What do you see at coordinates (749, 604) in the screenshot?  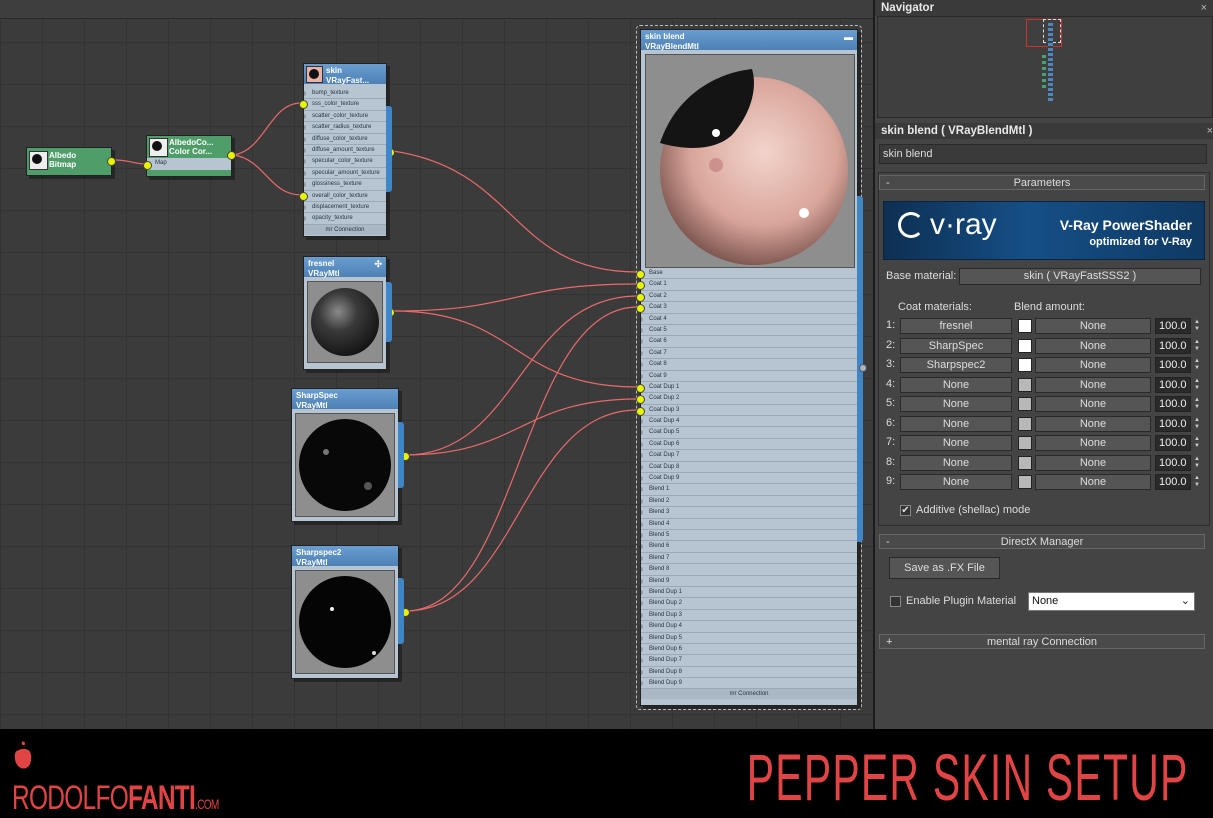 I see `blend-slot: Blend Dup 2` at bounding box center [749, 604].